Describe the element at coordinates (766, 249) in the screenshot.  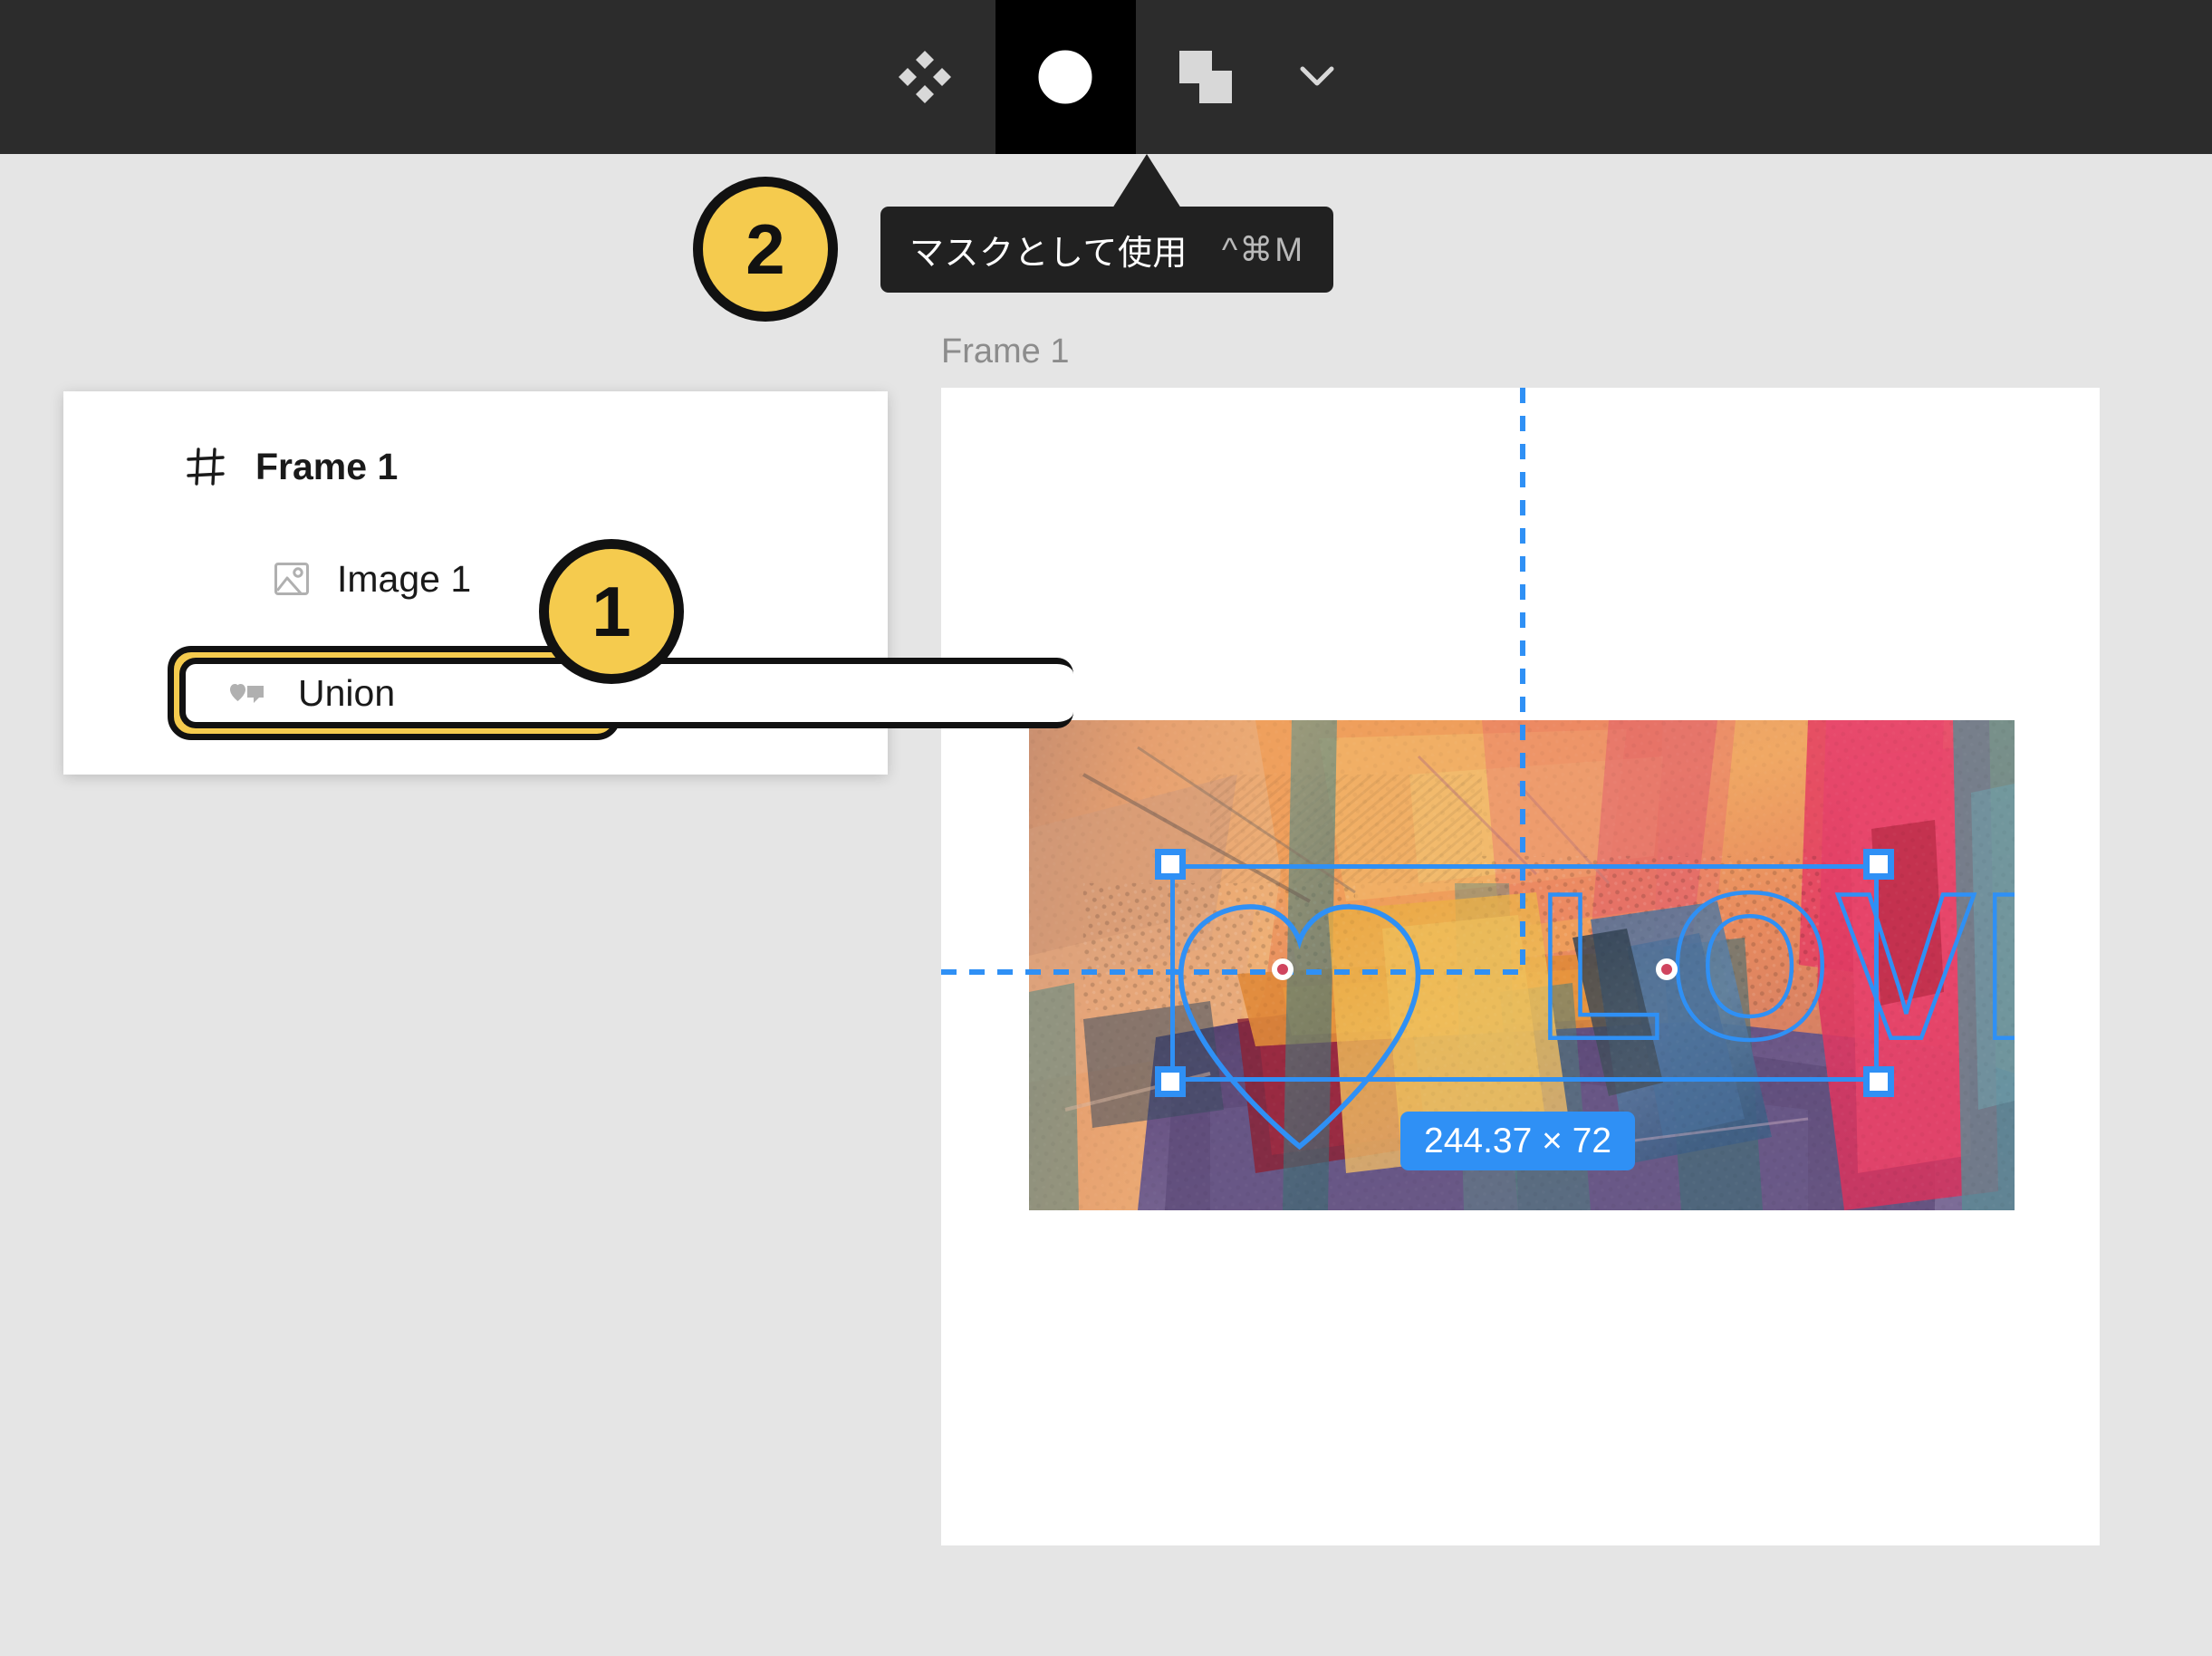
I see `callout-badge-2: 2` at that location.